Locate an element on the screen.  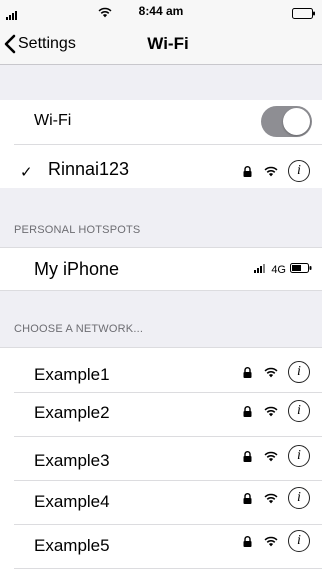
hotspot-status: 4G is located at coordinates (283, 269).